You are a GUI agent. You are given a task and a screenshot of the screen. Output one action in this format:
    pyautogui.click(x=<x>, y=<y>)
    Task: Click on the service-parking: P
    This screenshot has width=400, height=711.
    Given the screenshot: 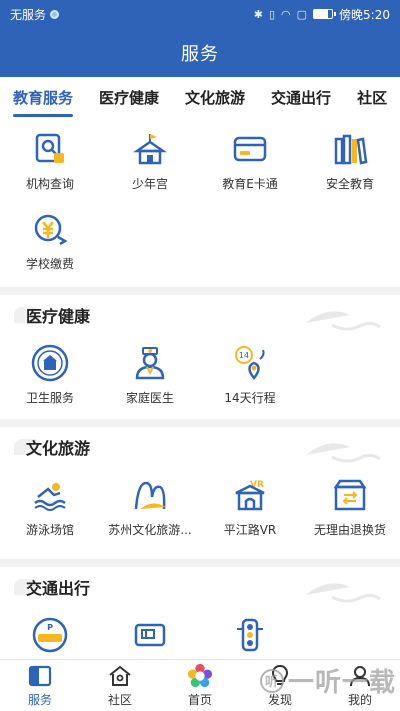 What is the action you would take?
    pyautogui.click(x=50, y=633)
    